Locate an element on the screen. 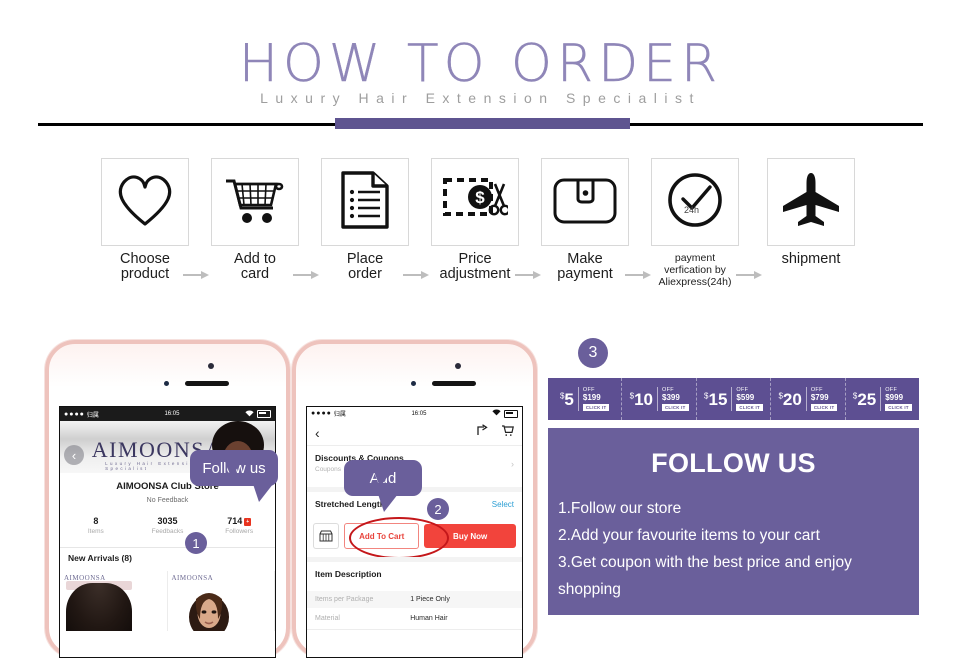 The height and width of the screenshot is (658, 961). coupon-item: $25 OFF $999 CLICK IT is located at coordinates (882, 399).